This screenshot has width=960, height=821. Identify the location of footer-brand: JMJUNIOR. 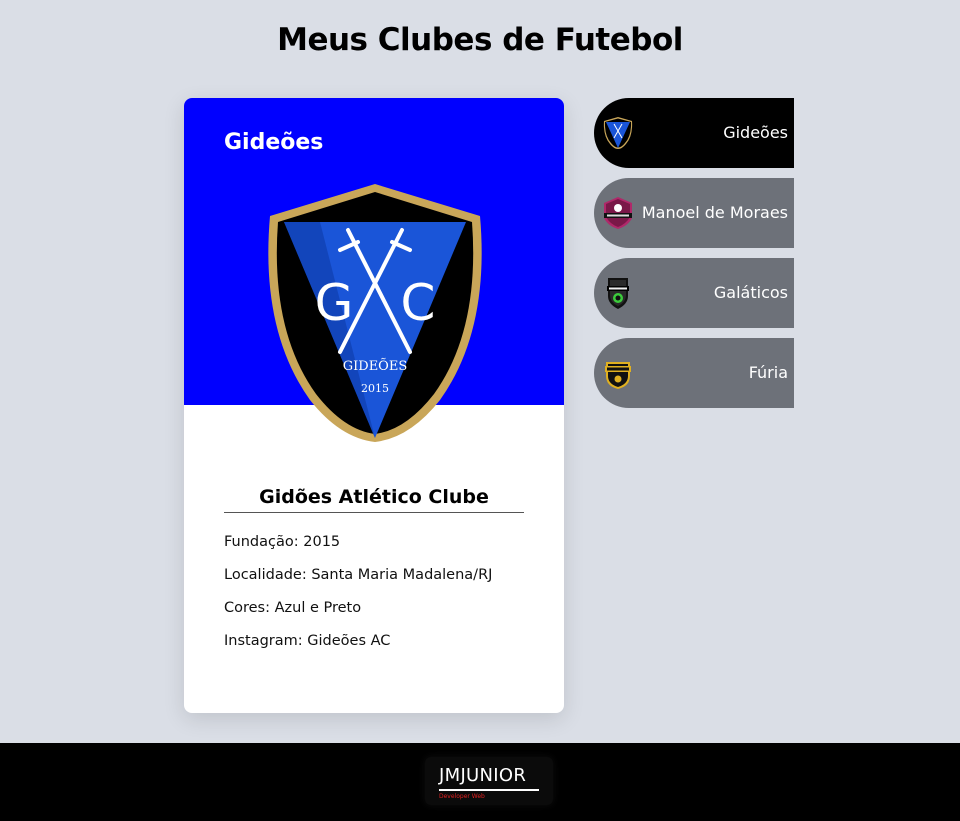
(483, 775).